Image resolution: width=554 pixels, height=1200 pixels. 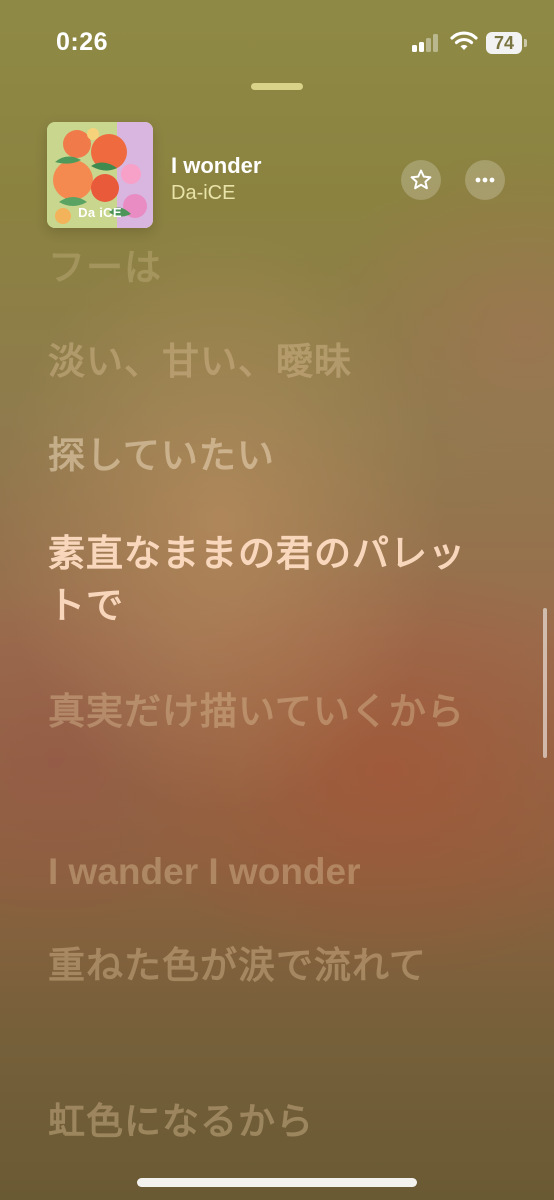 I want to click on lyric-line: フーは, so click(x=268, y=268).